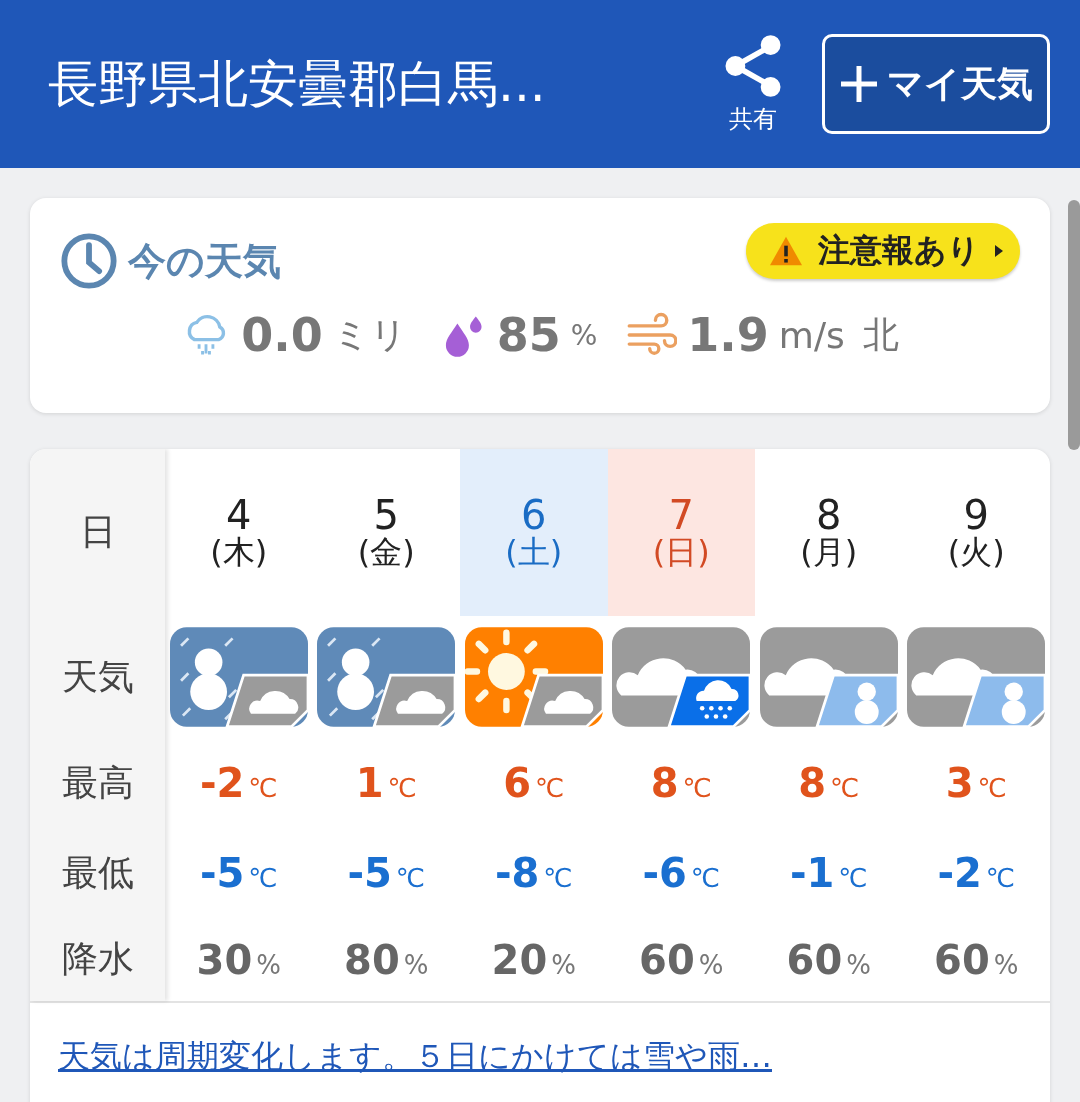  What do you see at coordinates (97, 532) in the screenshot?
I see `row-label: 日` at bounding box center [97, 532].